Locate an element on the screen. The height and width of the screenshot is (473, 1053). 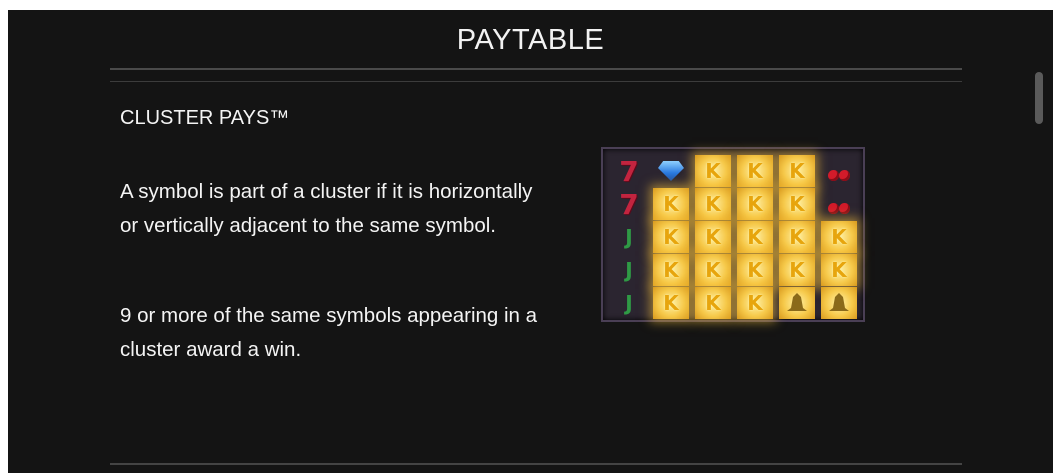
scrollbar-thumb is located at coordinates (1039, 98).